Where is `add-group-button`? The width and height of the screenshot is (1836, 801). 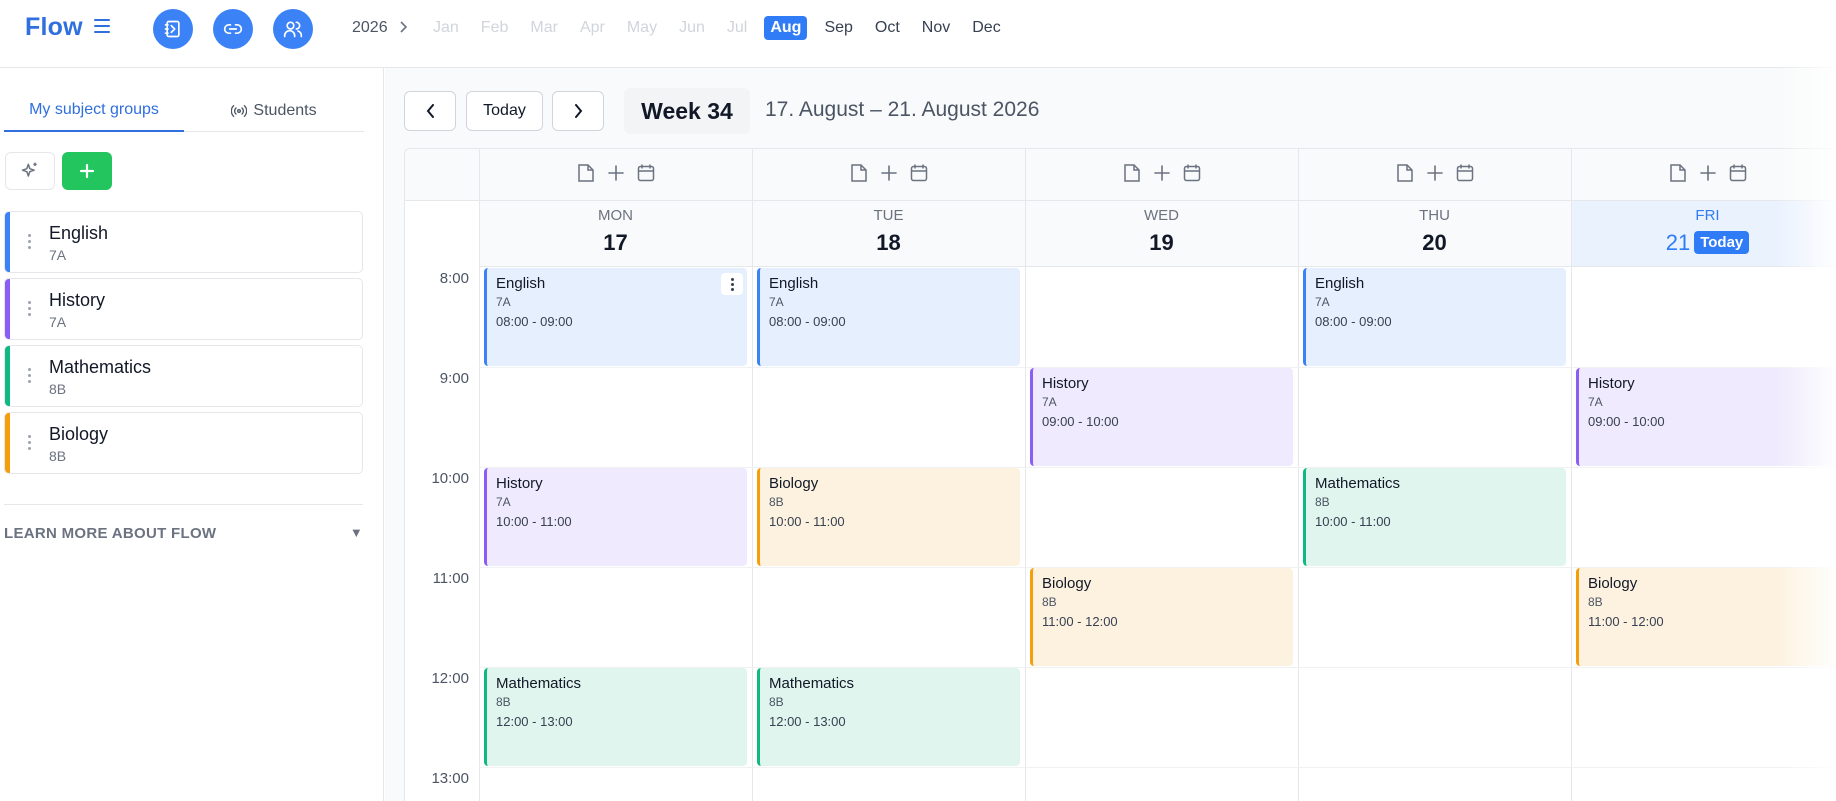
add-group-button is located at coordinates (87, 171).